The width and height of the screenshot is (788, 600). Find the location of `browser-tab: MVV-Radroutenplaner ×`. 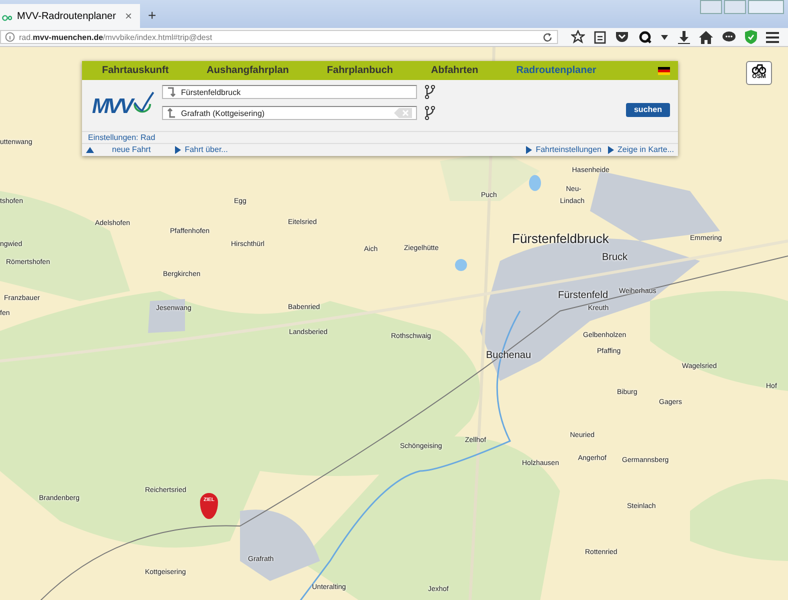

browser-tab: MVV-Radroutenplaner × is located at coordinates (70, 16).